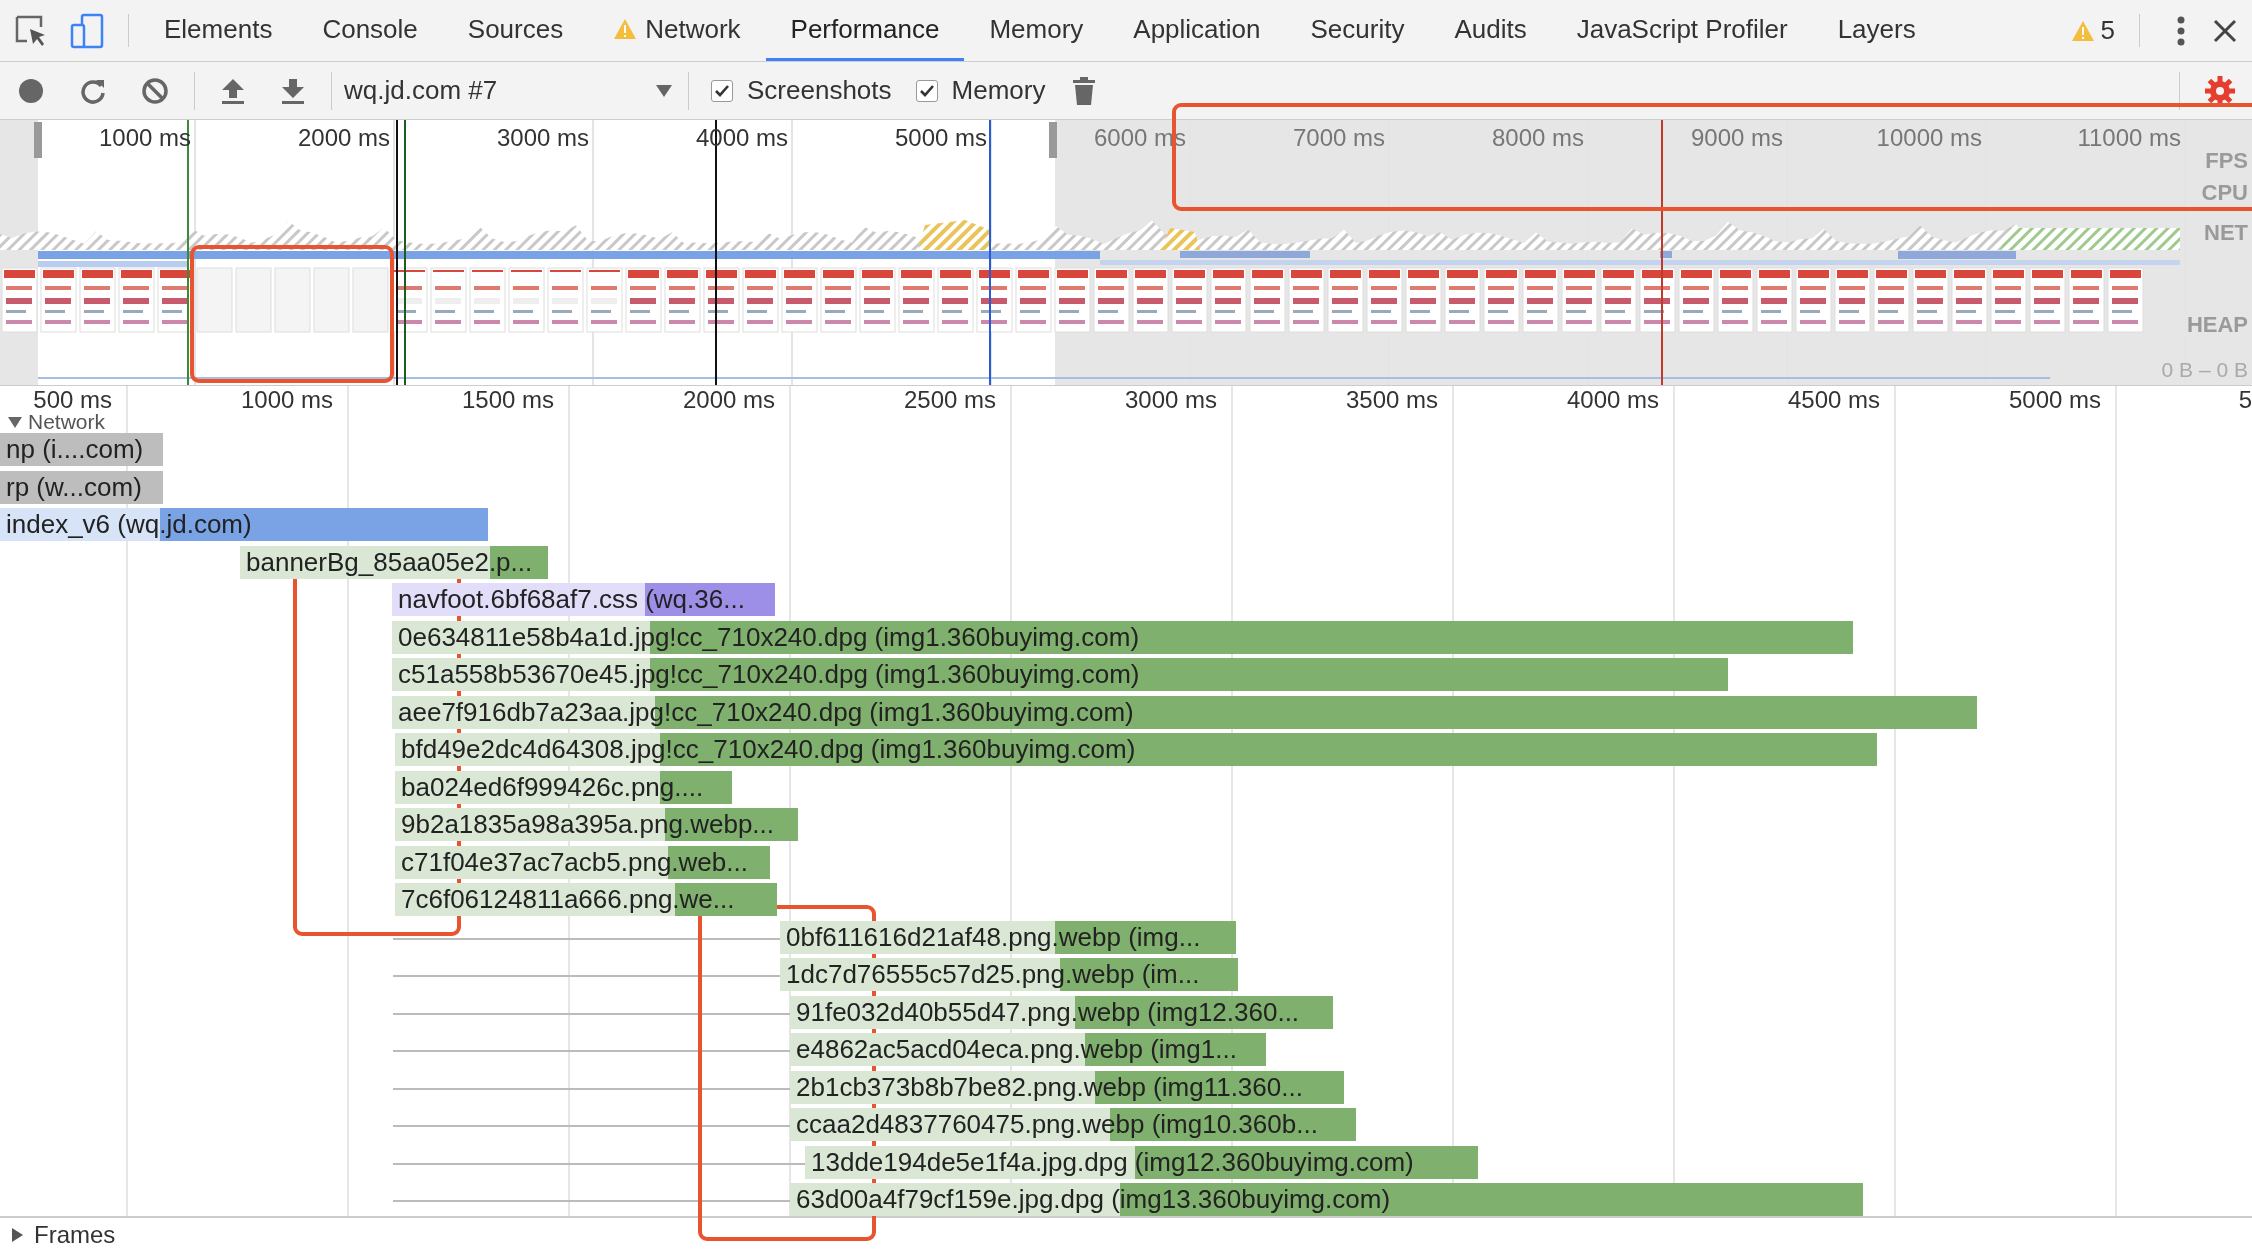  What do you see at coordinates (2204, 370) in the screenshot?
I see `heap-range: 0 B – 0 B` at bounding box center [2204, 370].